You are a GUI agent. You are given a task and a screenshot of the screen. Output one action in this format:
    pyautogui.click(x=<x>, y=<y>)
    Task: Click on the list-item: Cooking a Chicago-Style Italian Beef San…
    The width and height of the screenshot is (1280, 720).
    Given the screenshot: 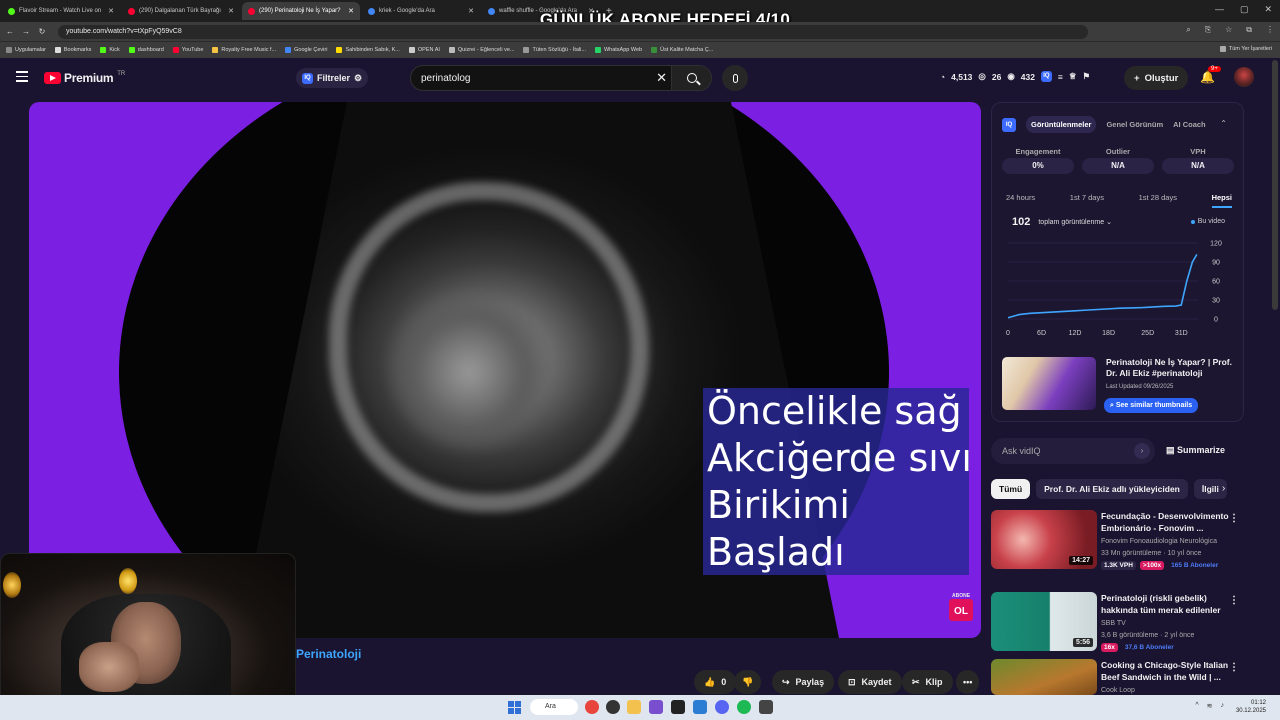 What is the action you would take?
    pyautogui.click(x=1117, y=677)
    